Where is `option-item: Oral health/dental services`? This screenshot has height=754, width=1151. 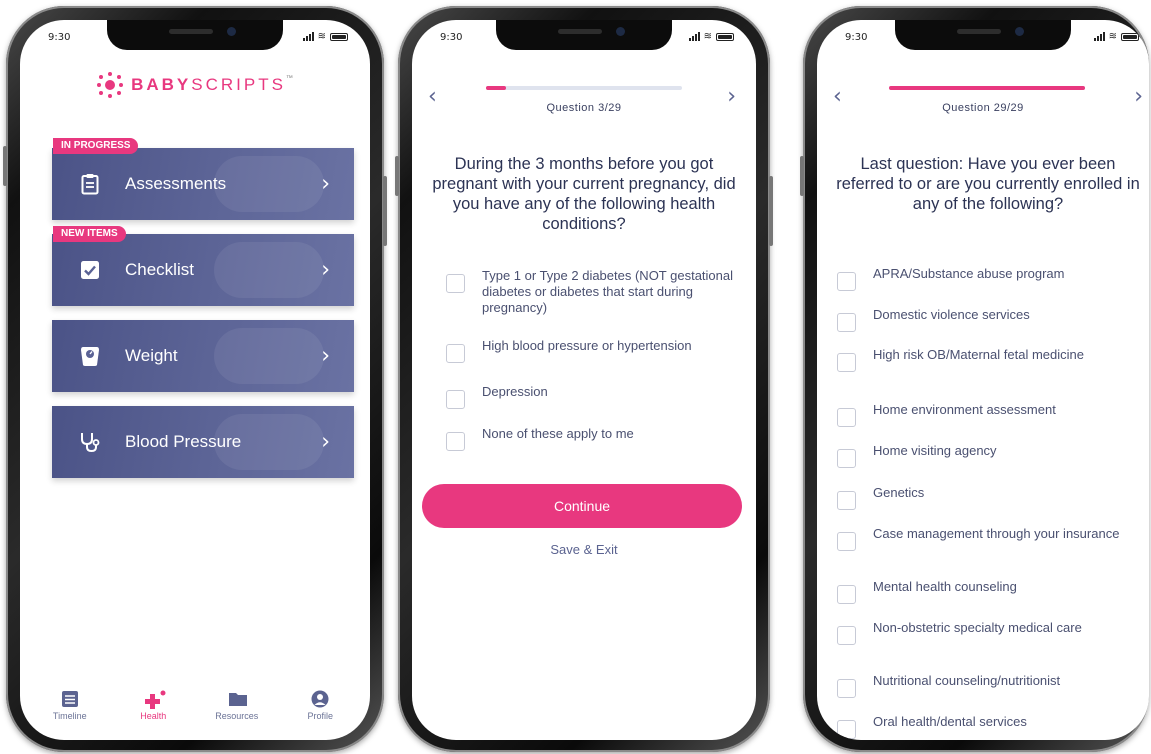
option-item: Oral health/dental services is located at coordinates (991, 726).